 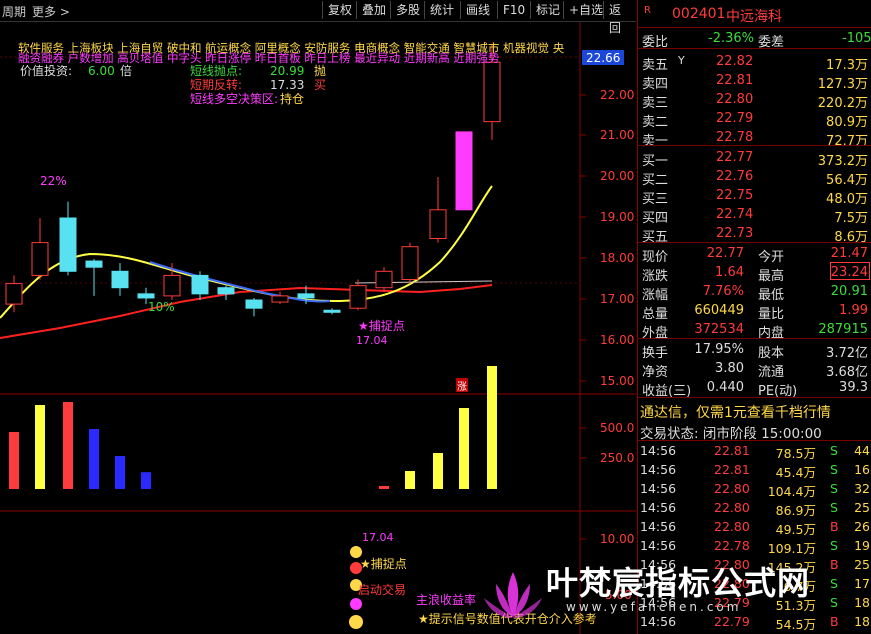 I want to click on pct-bottom-label: 10%, so click(x=161, y=307).